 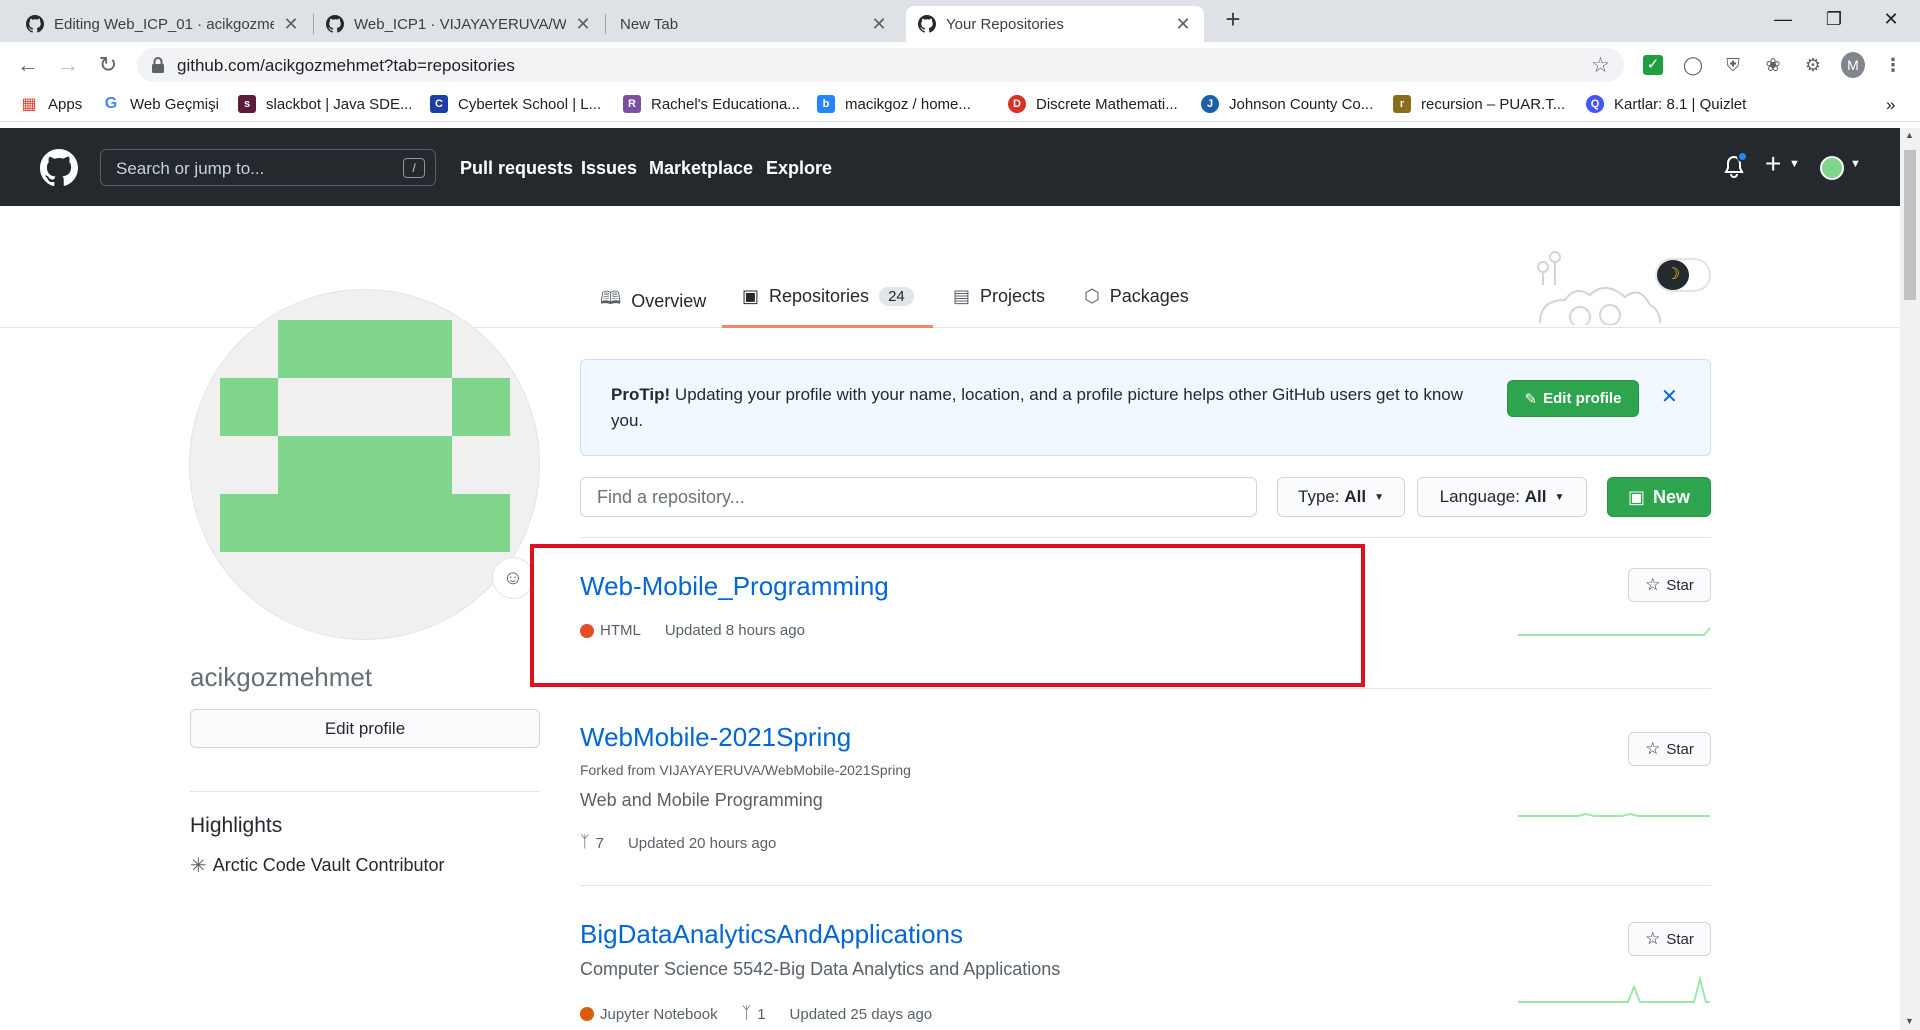 I want to click on nav-pull-requests: Pull requests, so click(x=516, y=168).